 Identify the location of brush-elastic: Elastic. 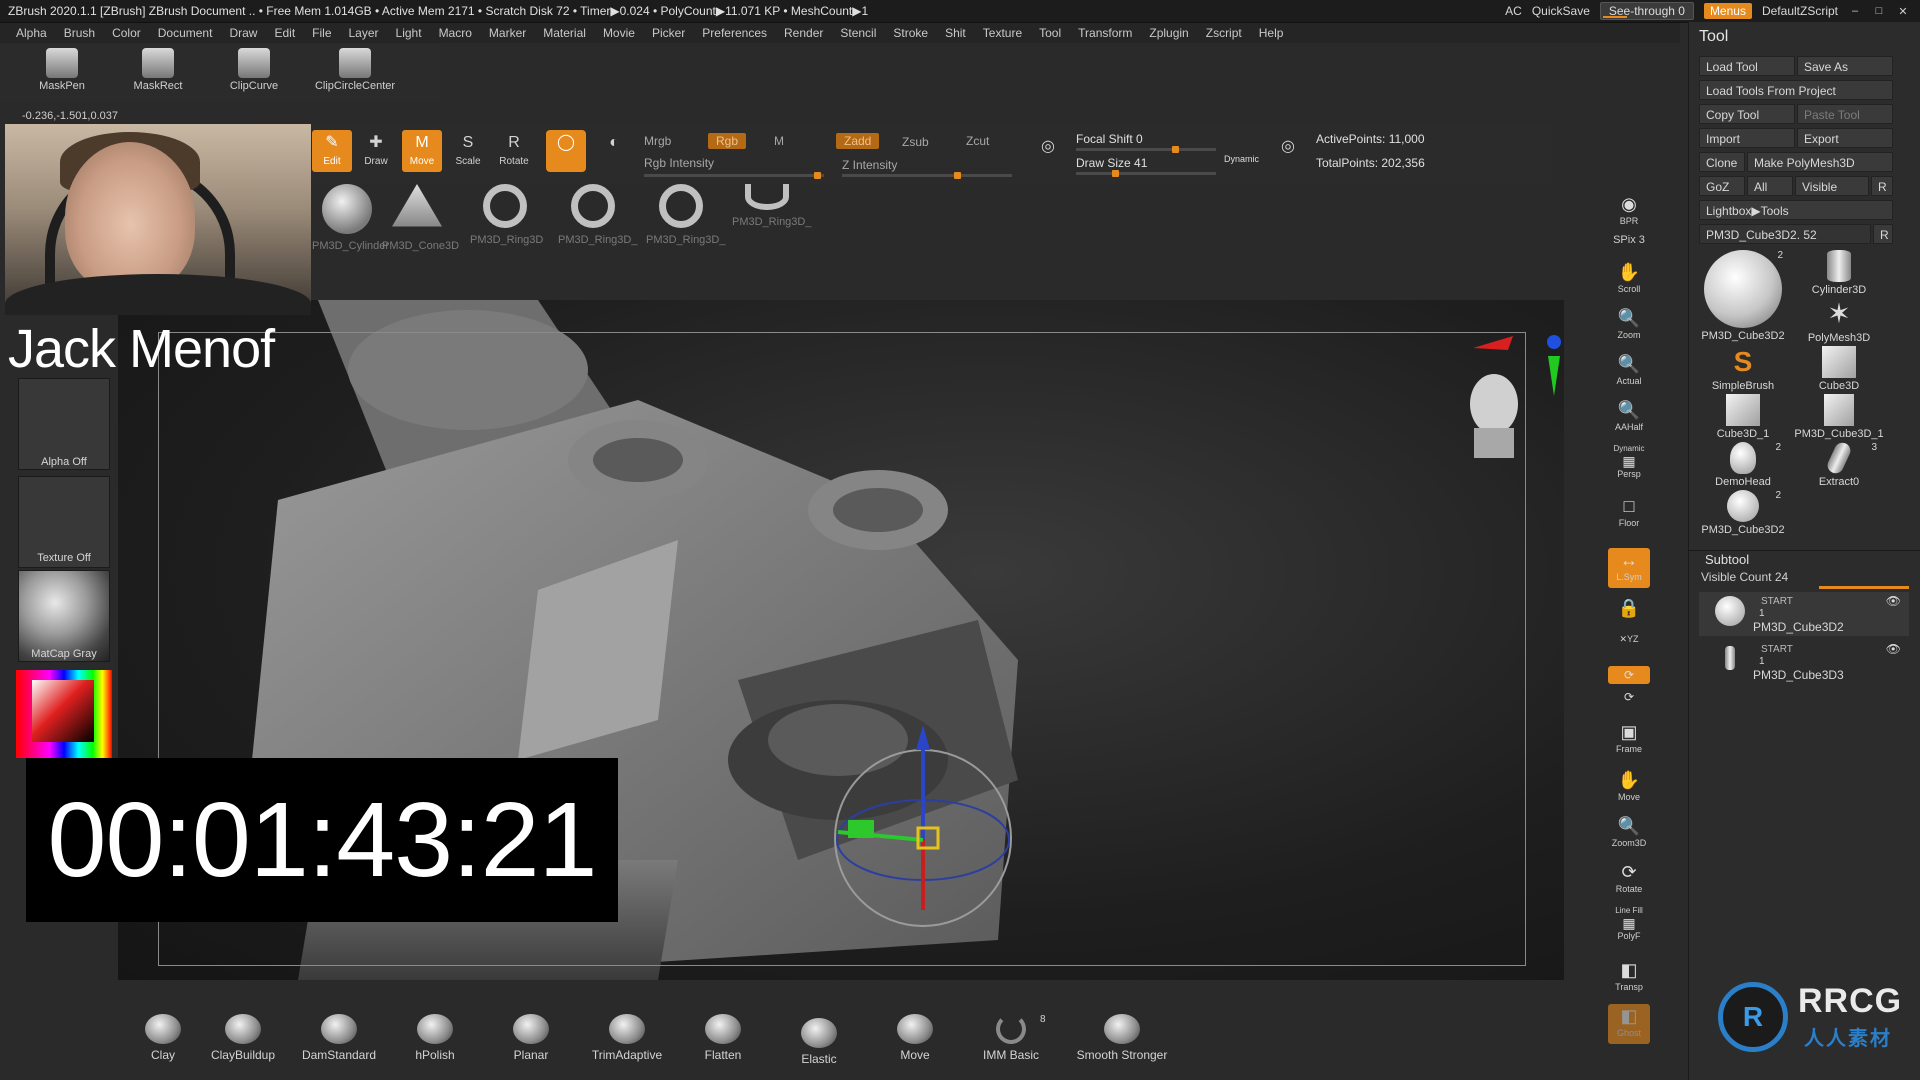
(819, 1042).